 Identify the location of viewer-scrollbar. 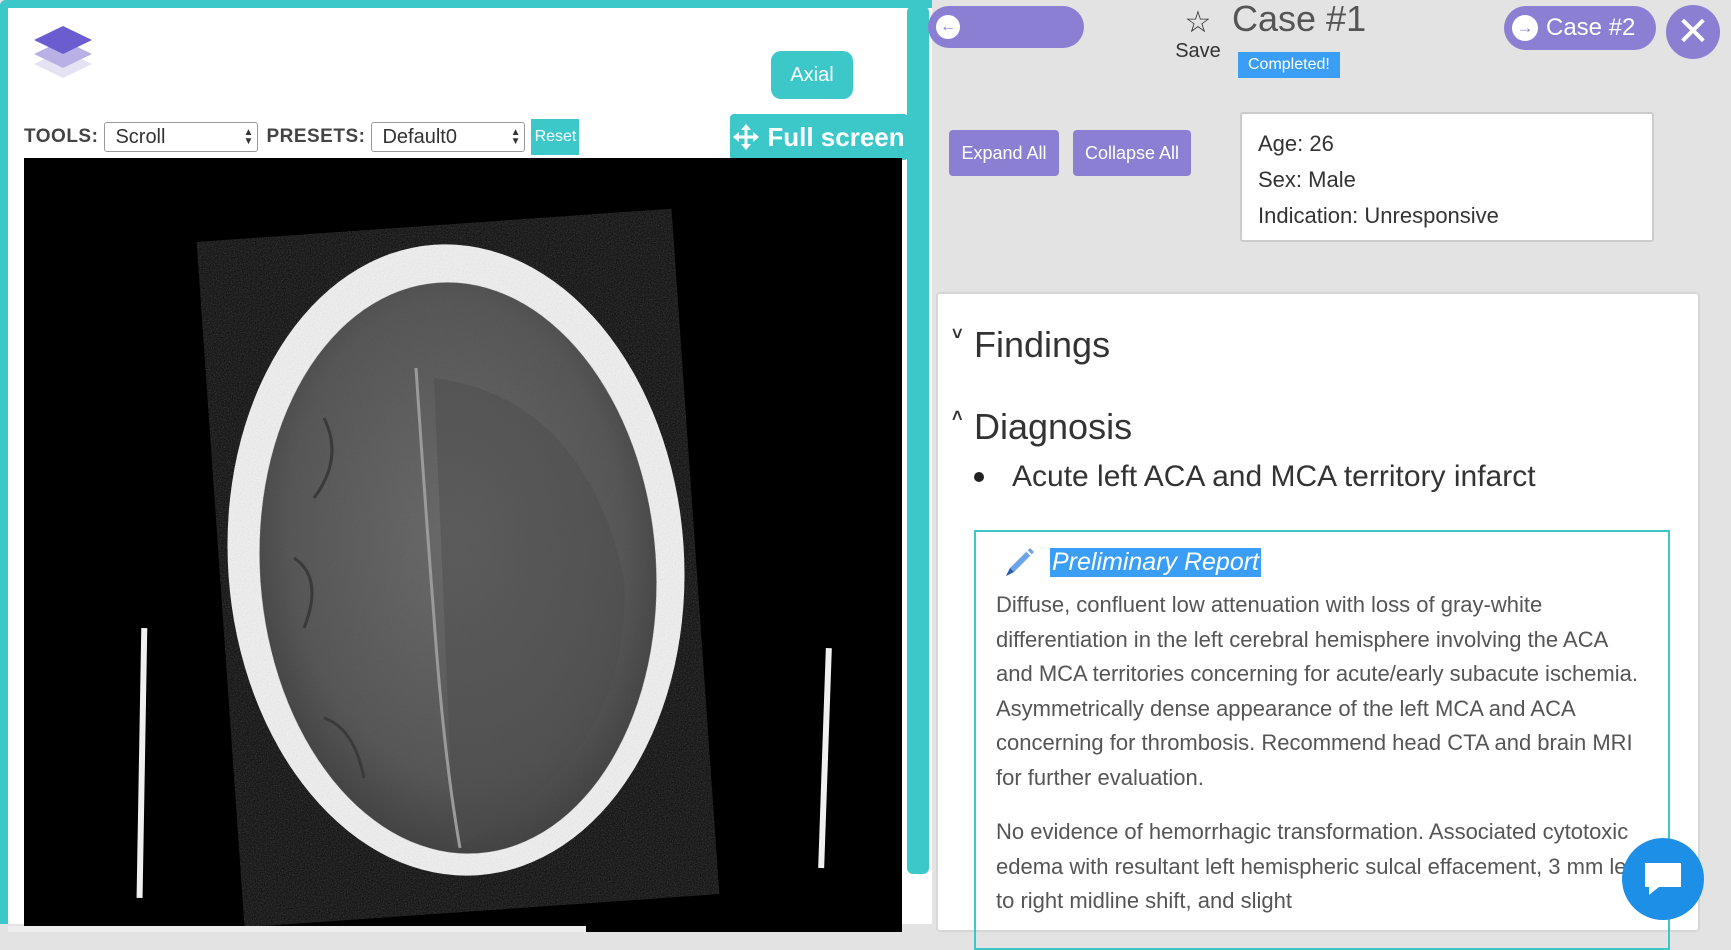
(918, 440).